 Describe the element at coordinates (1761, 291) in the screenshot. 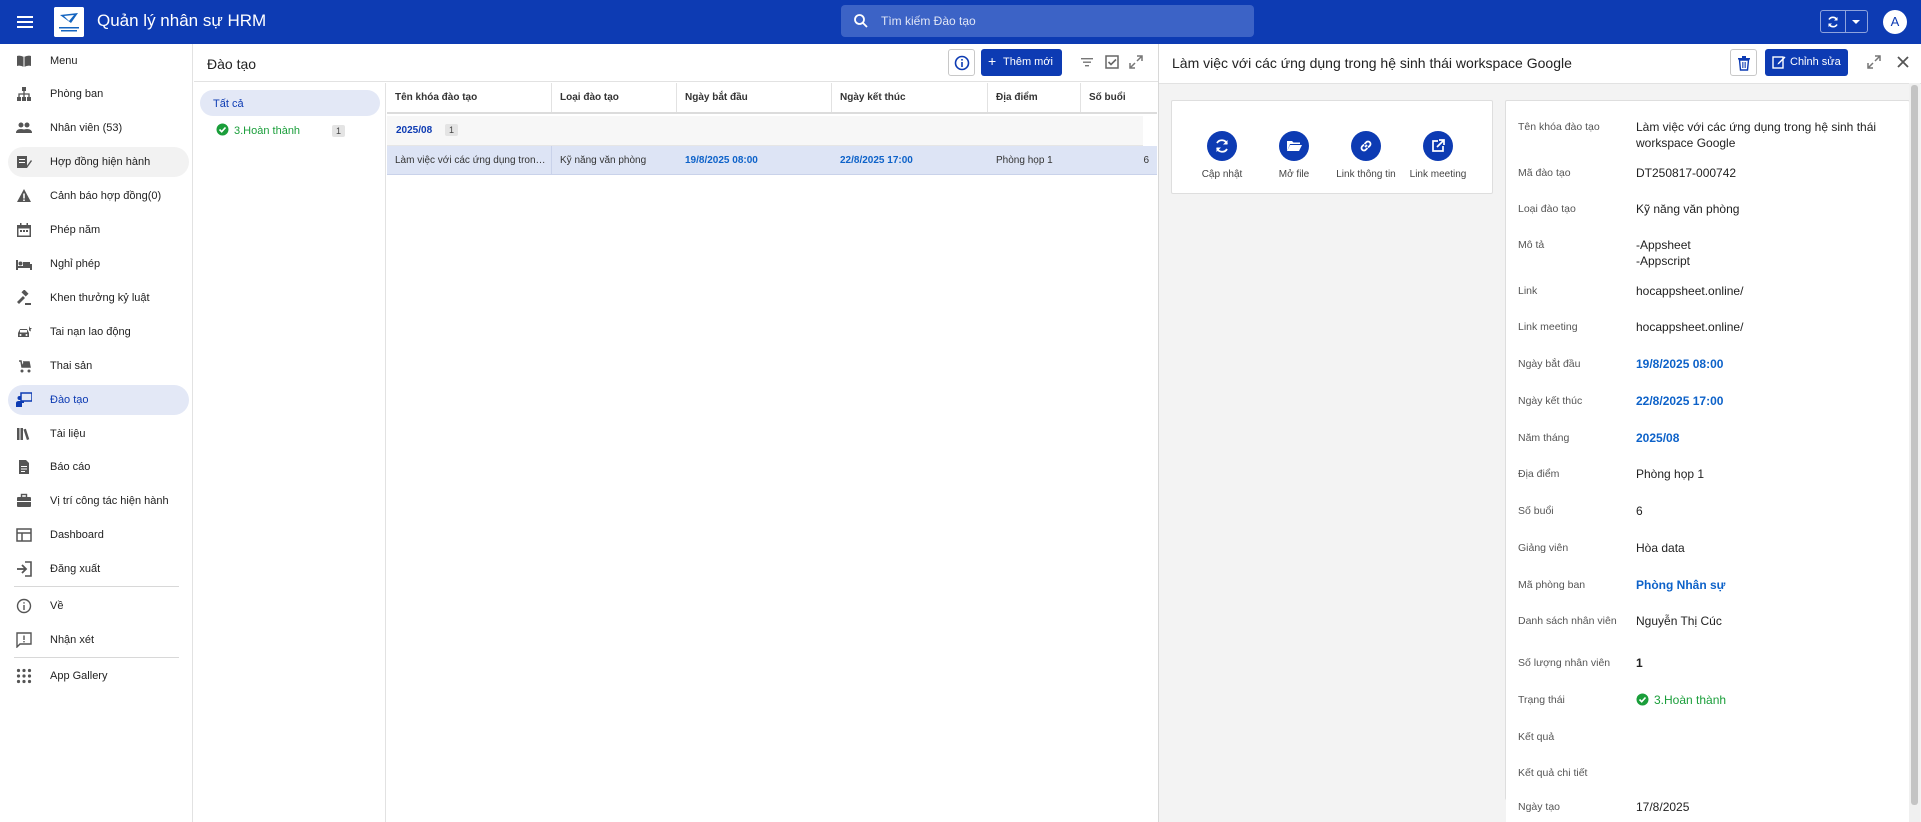

I see `field-value-link: hocappsheet.online/` at that location.